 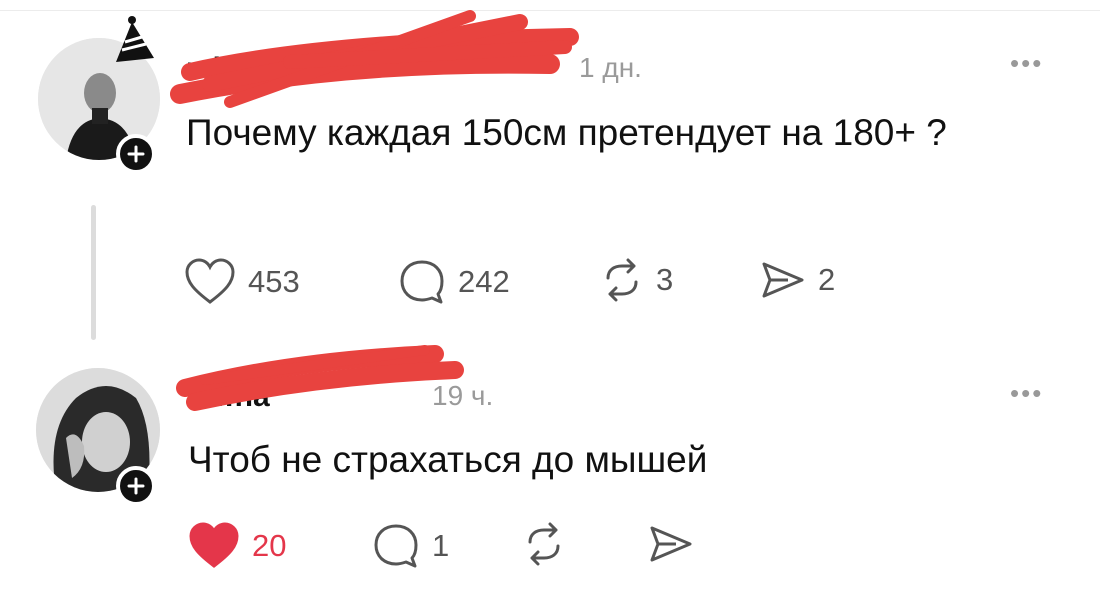 I want to click on repost-count: 3, so click(x=665, y=279).